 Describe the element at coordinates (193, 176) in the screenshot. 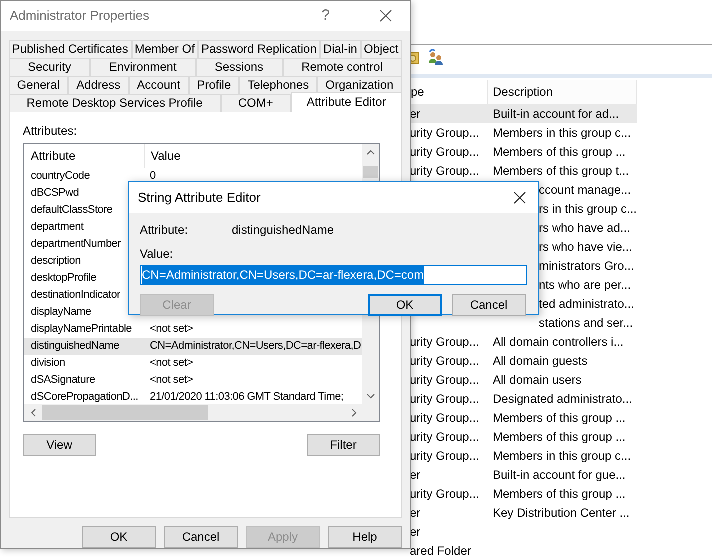

I see `list-row: countryCode 0` at that location.